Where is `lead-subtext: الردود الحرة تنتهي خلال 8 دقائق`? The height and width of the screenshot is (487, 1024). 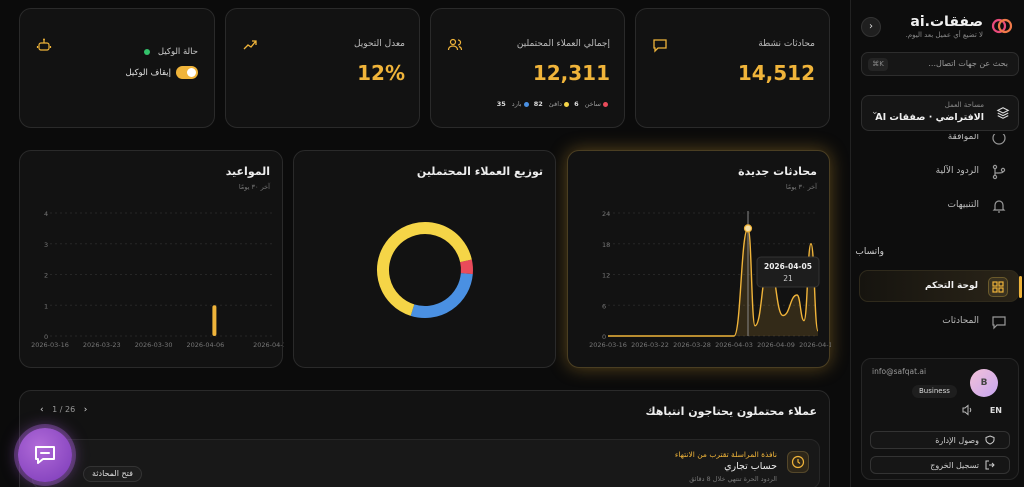
lead-subtext: الردود الحرة تنتهي خلال 8 دقائق is located at coordinates (733, 479).